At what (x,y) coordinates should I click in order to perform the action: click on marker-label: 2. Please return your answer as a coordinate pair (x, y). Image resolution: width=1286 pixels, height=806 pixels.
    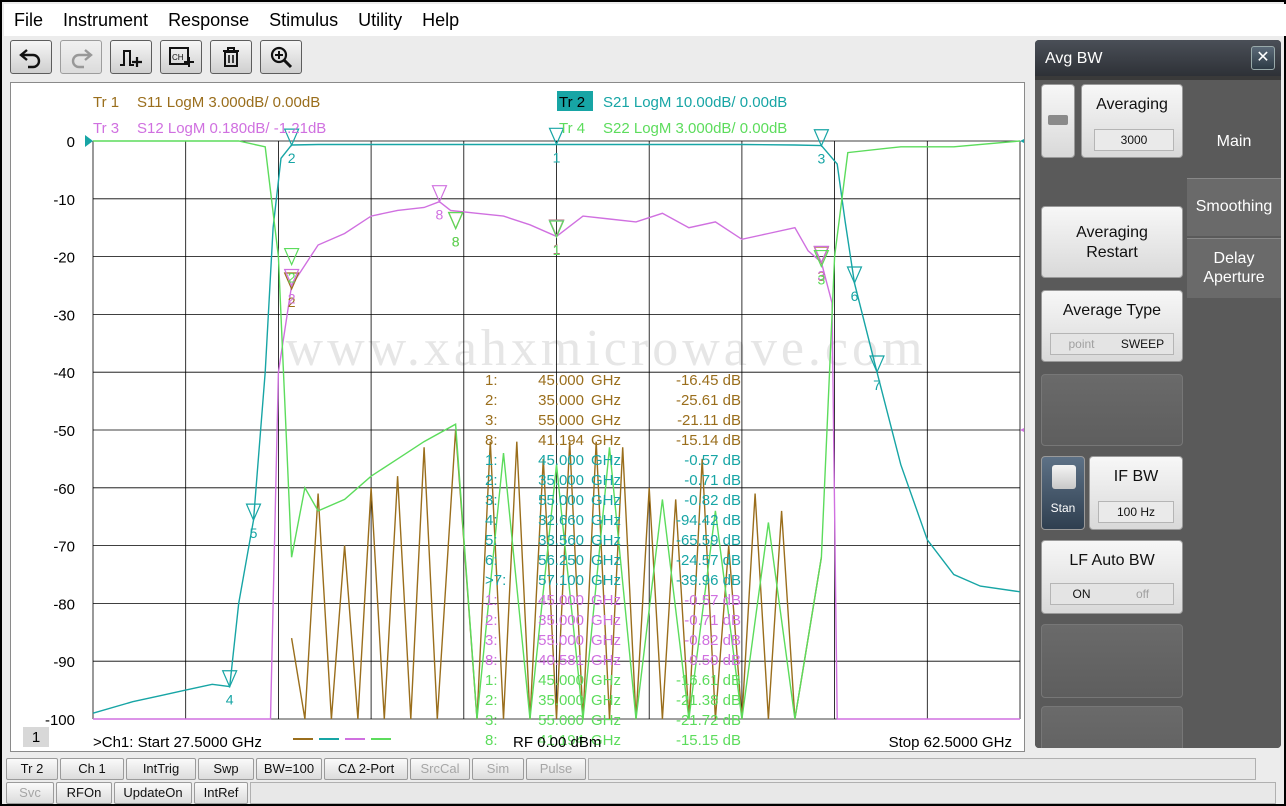
    Looking at the image, I should click on (292, 299).